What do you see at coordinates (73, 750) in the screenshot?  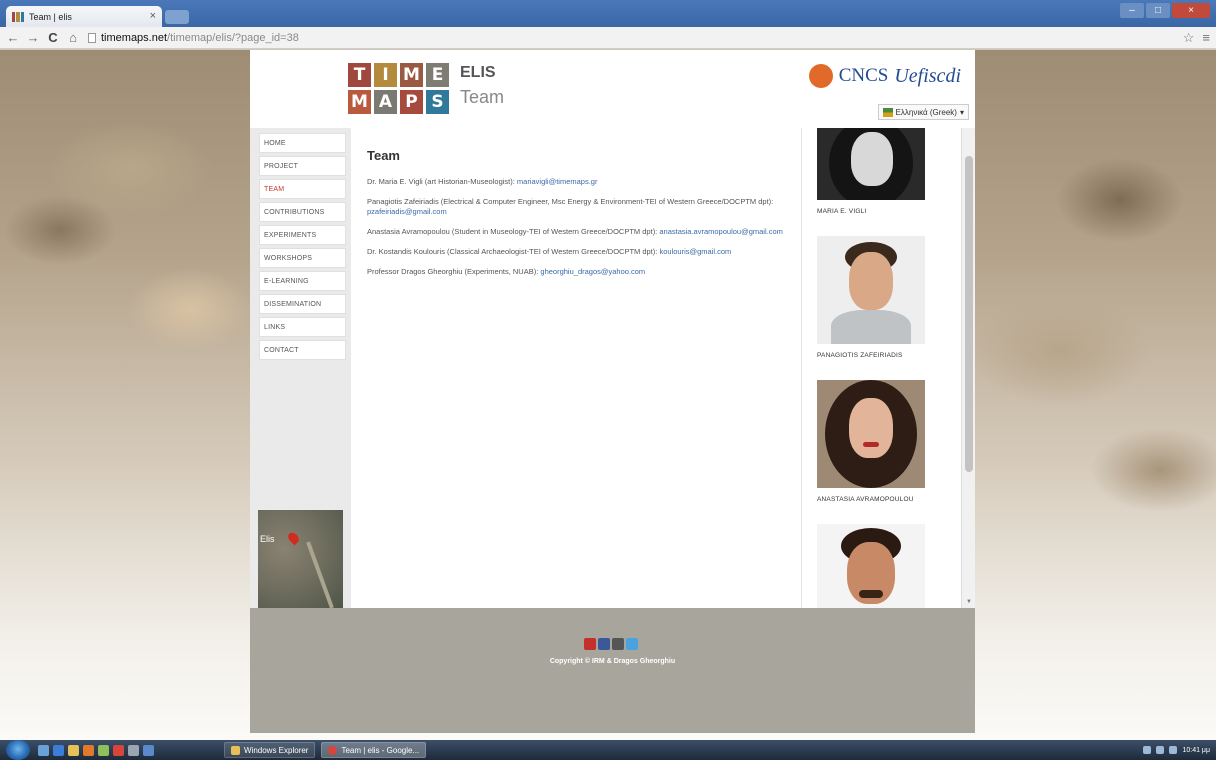 I see `folder-icon` at bounding box center [73, 750].